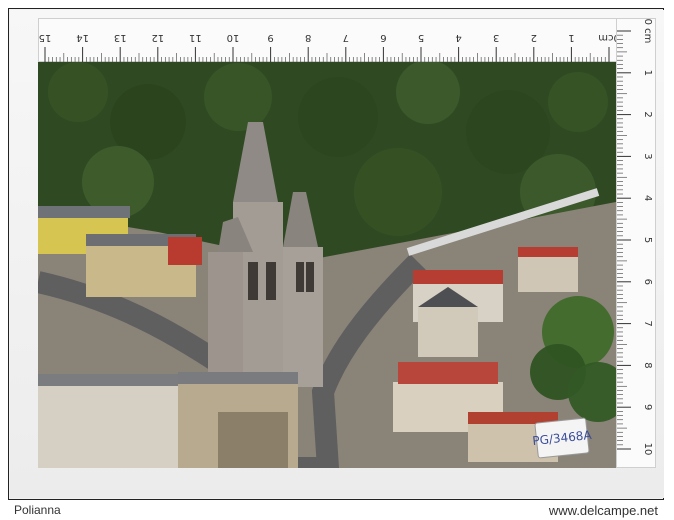  What do you see at coordinates (647, 114) in the screenshot?
I see `right-ruler-label: 2` at bounding box center [647, 114].